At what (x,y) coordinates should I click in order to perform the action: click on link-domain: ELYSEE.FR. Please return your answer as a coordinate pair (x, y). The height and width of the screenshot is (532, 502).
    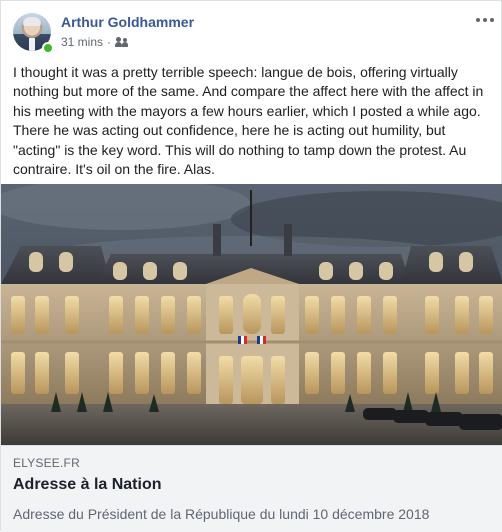
    Looking at the image, I should click on (46, 463).